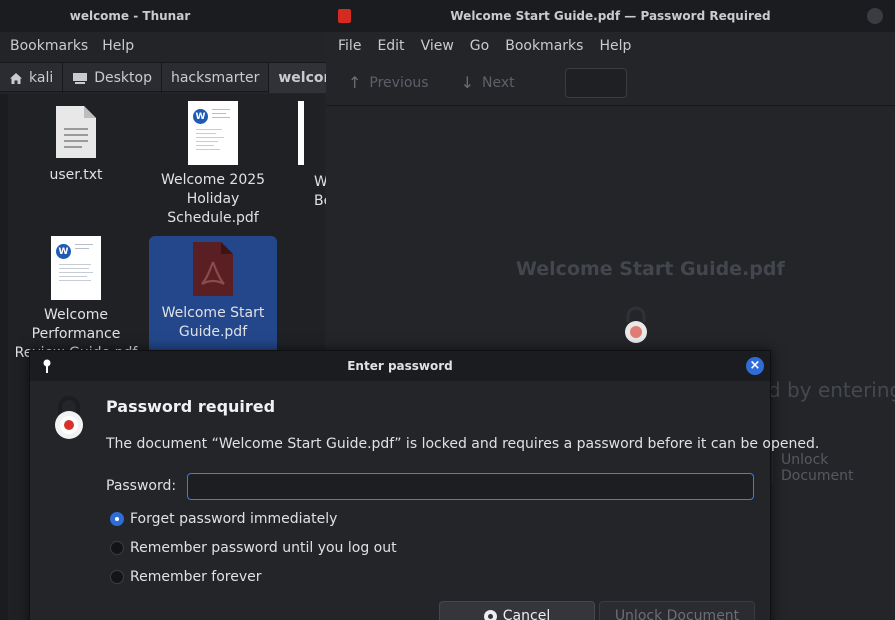 The width and height of the screenshot is (895, 620). I want to click on radio-label: Remember password until you log out, so click(263, 548).